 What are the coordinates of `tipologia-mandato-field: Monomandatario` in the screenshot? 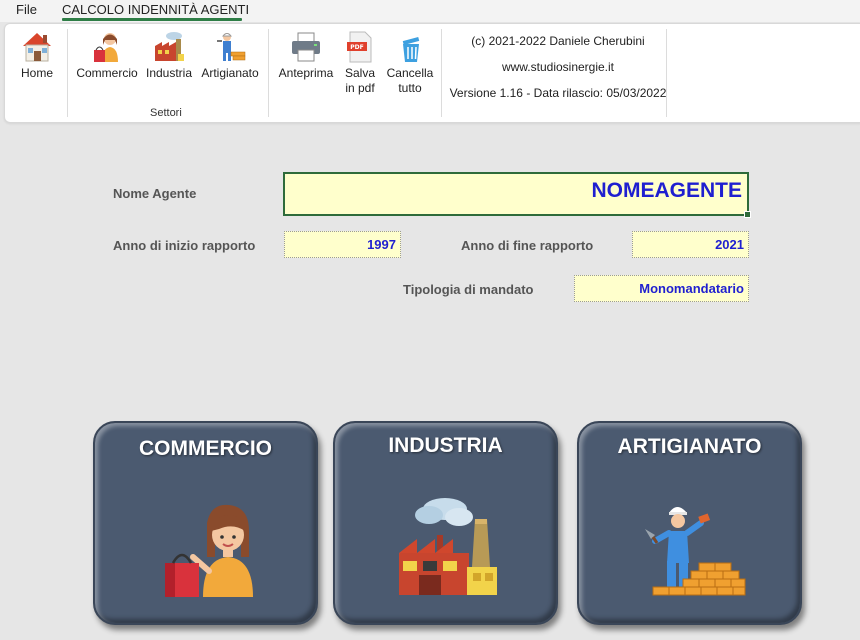 It's located at (661, 288).